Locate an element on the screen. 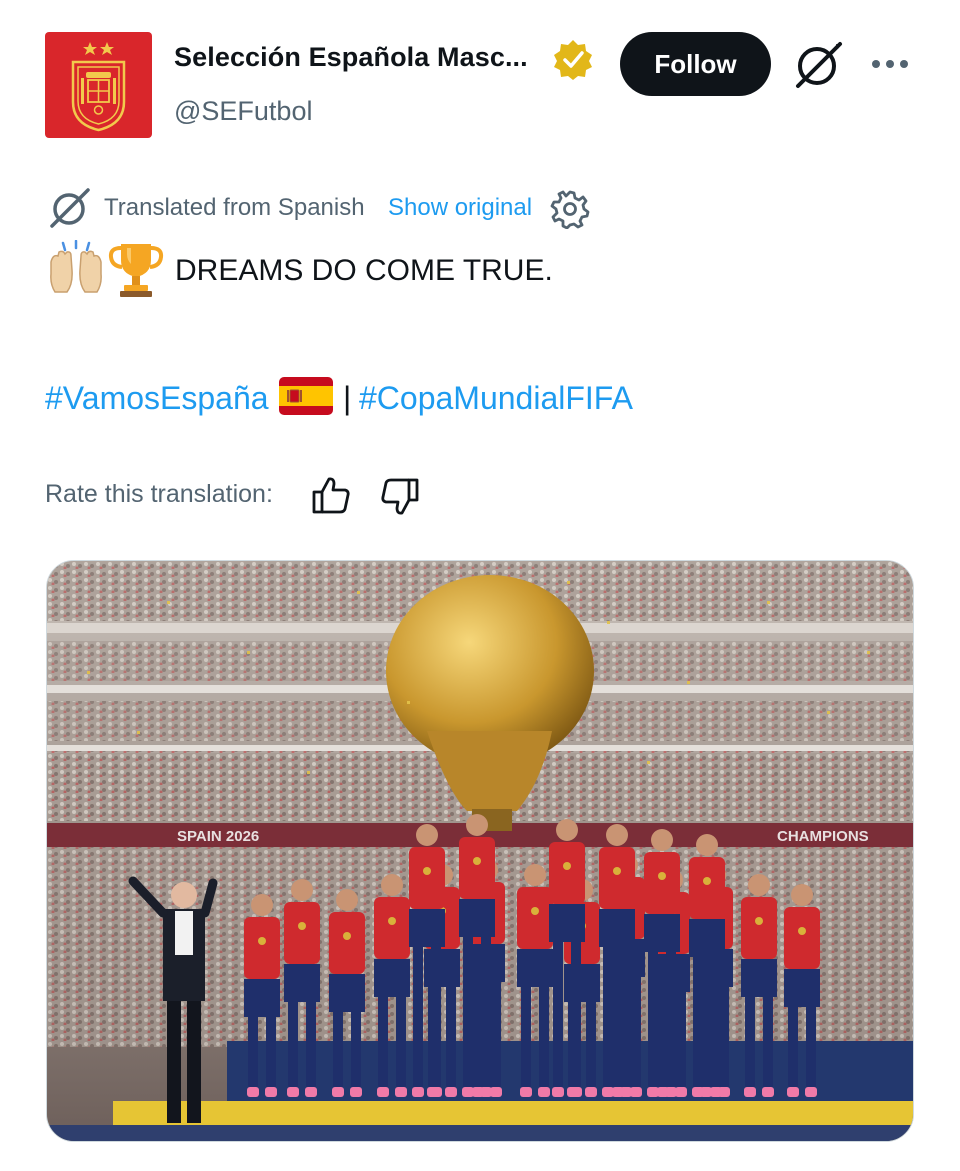 Image resolution: width=960 pixels, height=1171 pixels. gear-icon is located at coordinates (570, 209).